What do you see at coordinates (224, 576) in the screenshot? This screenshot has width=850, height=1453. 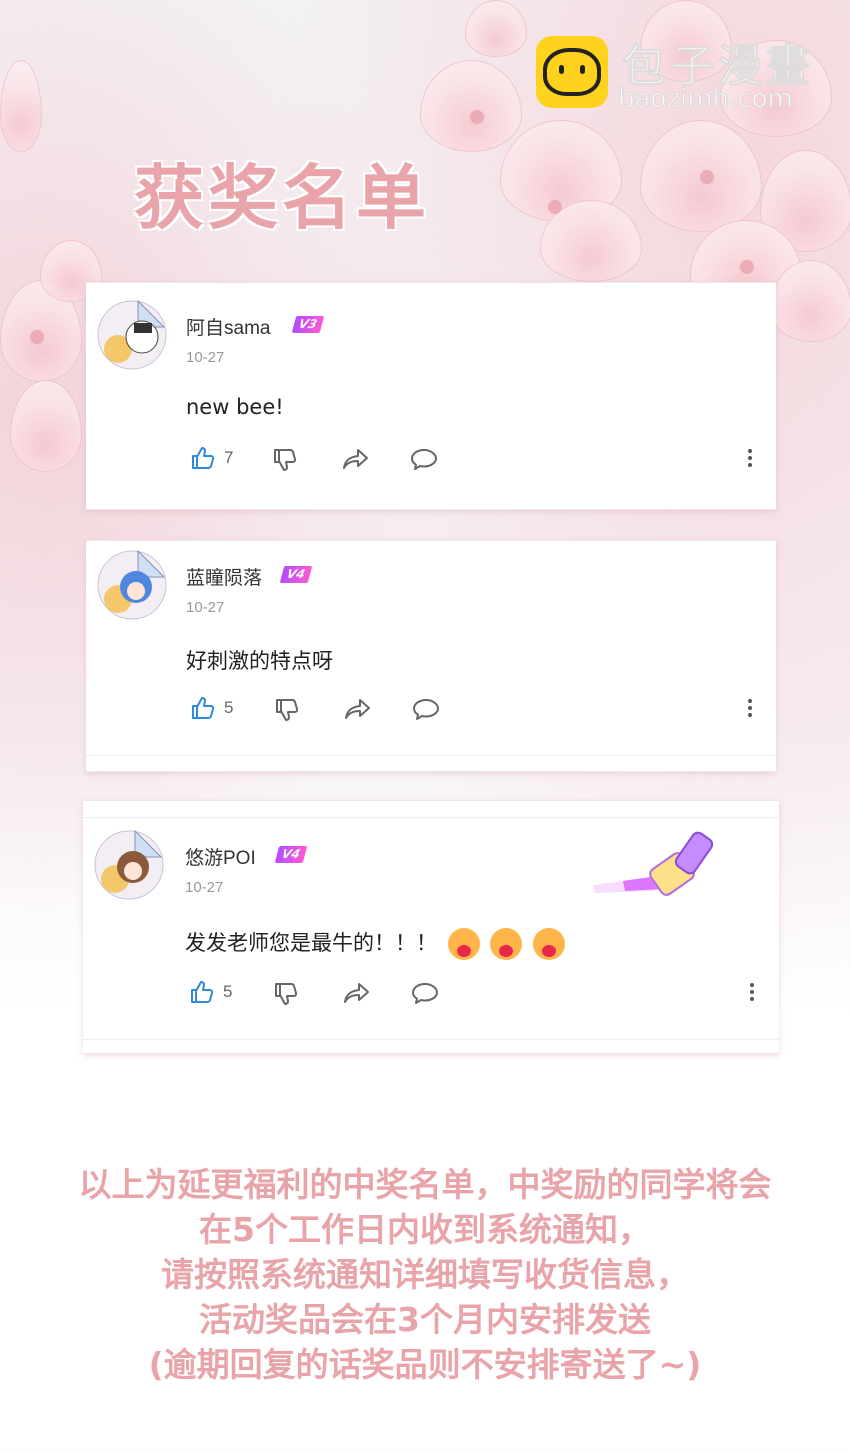 I see `username: 蓝瞳陨落` at bounding box center [224, 576].